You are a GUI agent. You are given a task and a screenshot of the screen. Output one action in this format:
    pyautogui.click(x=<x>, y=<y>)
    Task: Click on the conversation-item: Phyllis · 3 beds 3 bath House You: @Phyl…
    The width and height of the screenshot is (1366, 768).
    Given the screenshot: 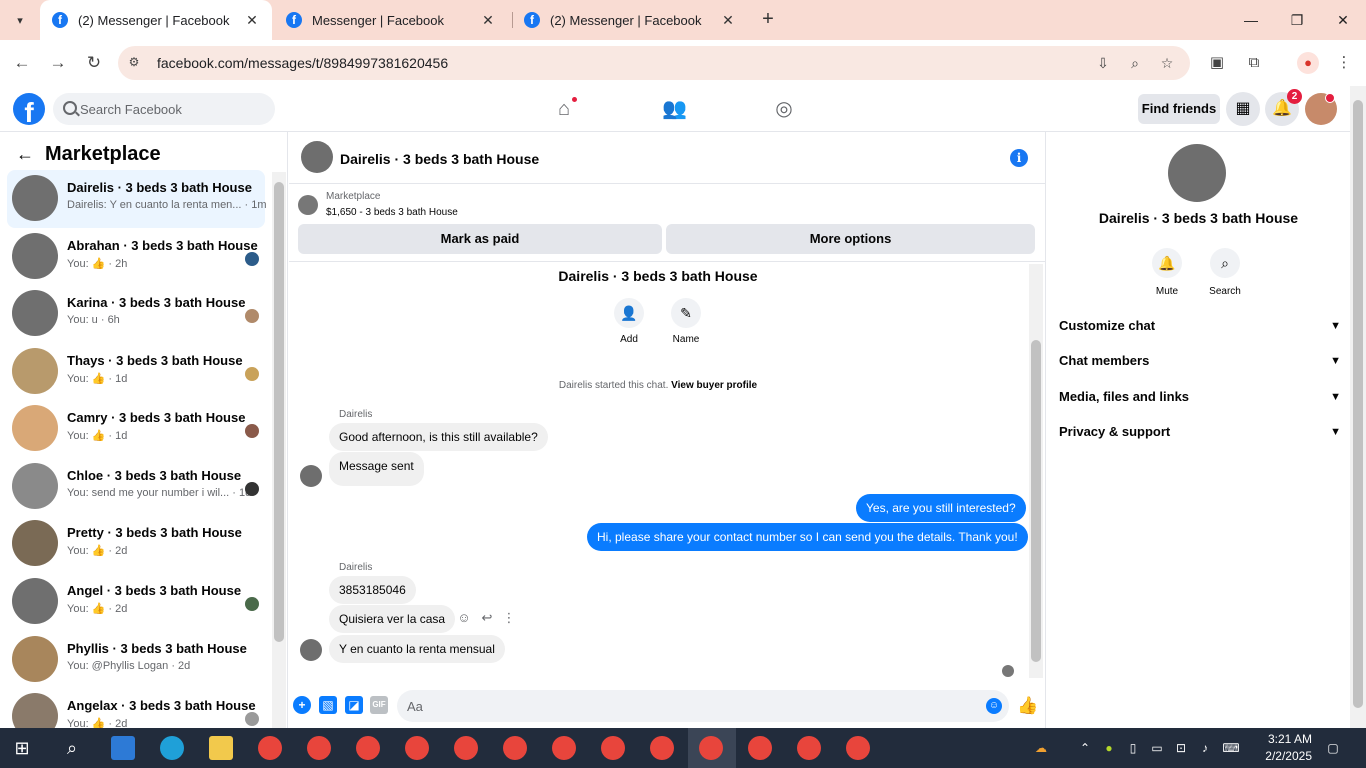 What is the action you would take?
    pyautogui.click(x=136, y=660)
    